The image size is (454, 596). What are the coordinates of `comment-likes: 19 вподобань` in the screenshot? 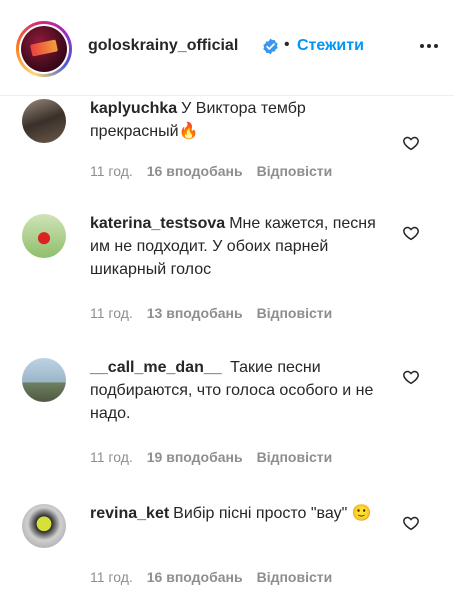 It's located at (195, 457).